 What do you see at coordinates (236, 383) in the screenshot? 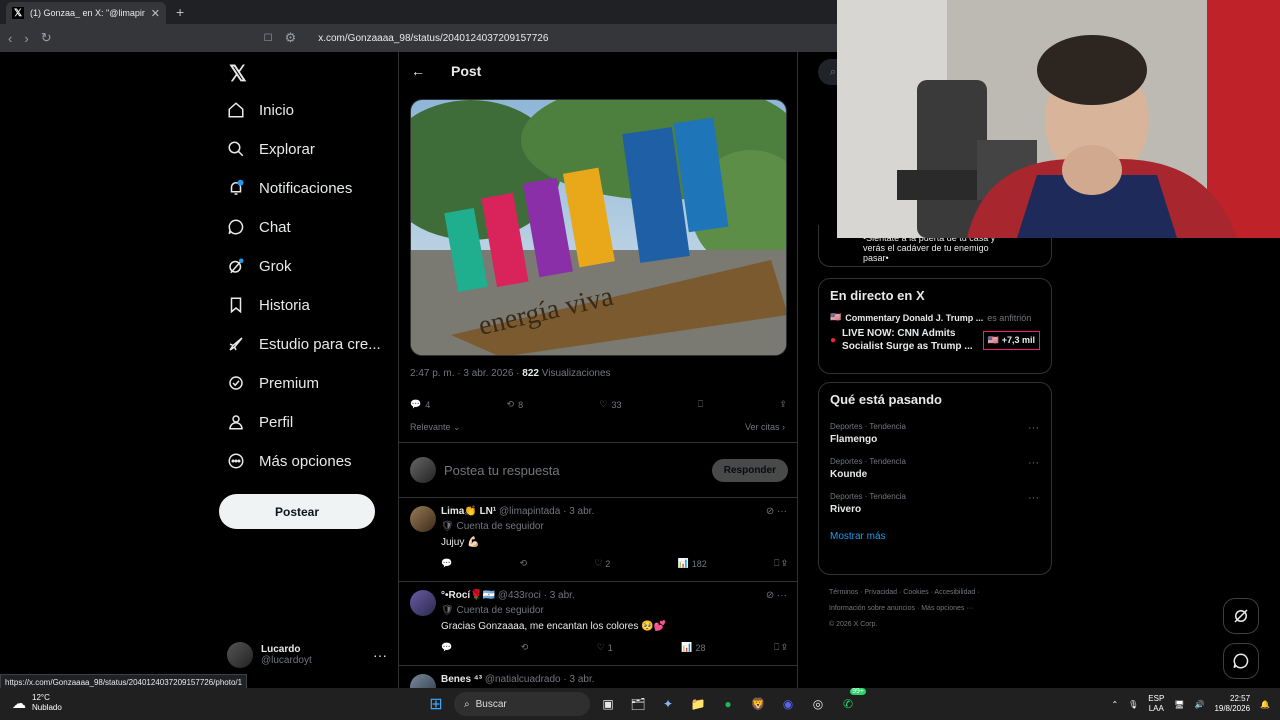
I see `verified-icon` at bounding box center [236, 383].